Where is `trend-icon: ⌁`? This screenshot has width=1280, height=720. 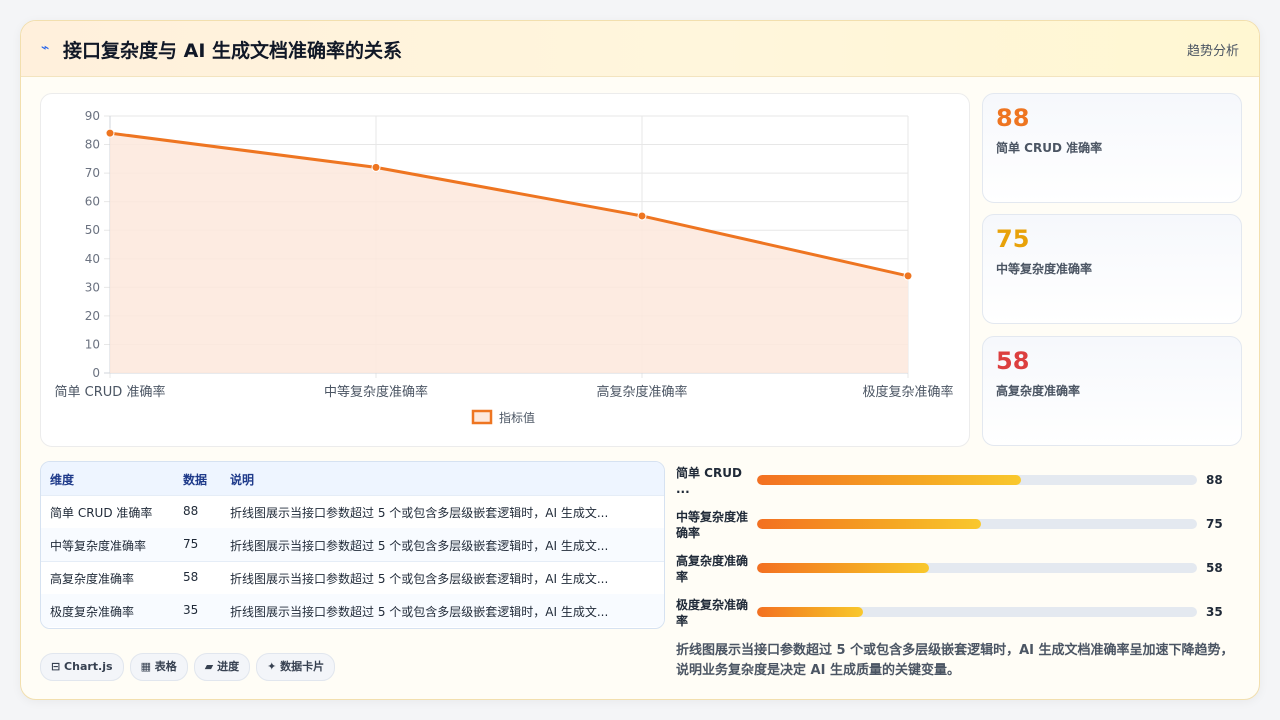
trend-icon: ⌁ is located at coordinates (45, 48).